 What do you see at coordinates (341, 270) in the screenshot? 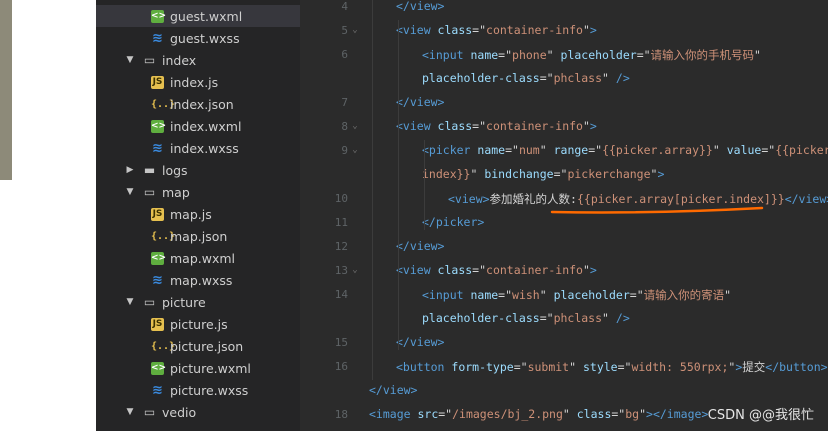
I see `line-number: 13` at bounding box center [341, 270].